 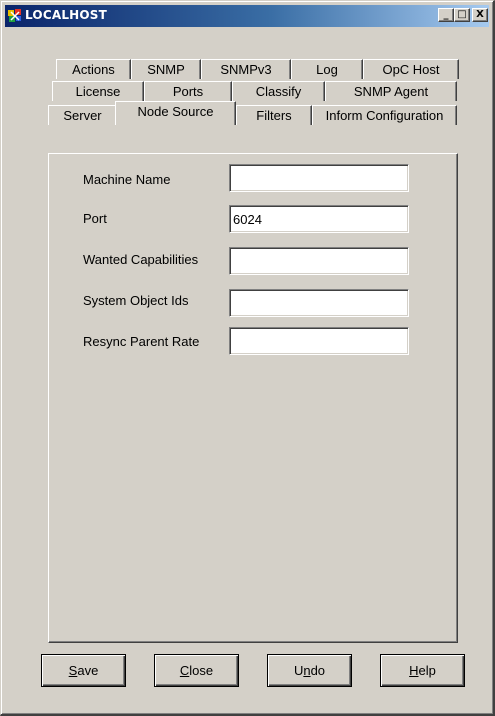 I want to click on wanted-capabilities-input, so click(x=319, y=261).